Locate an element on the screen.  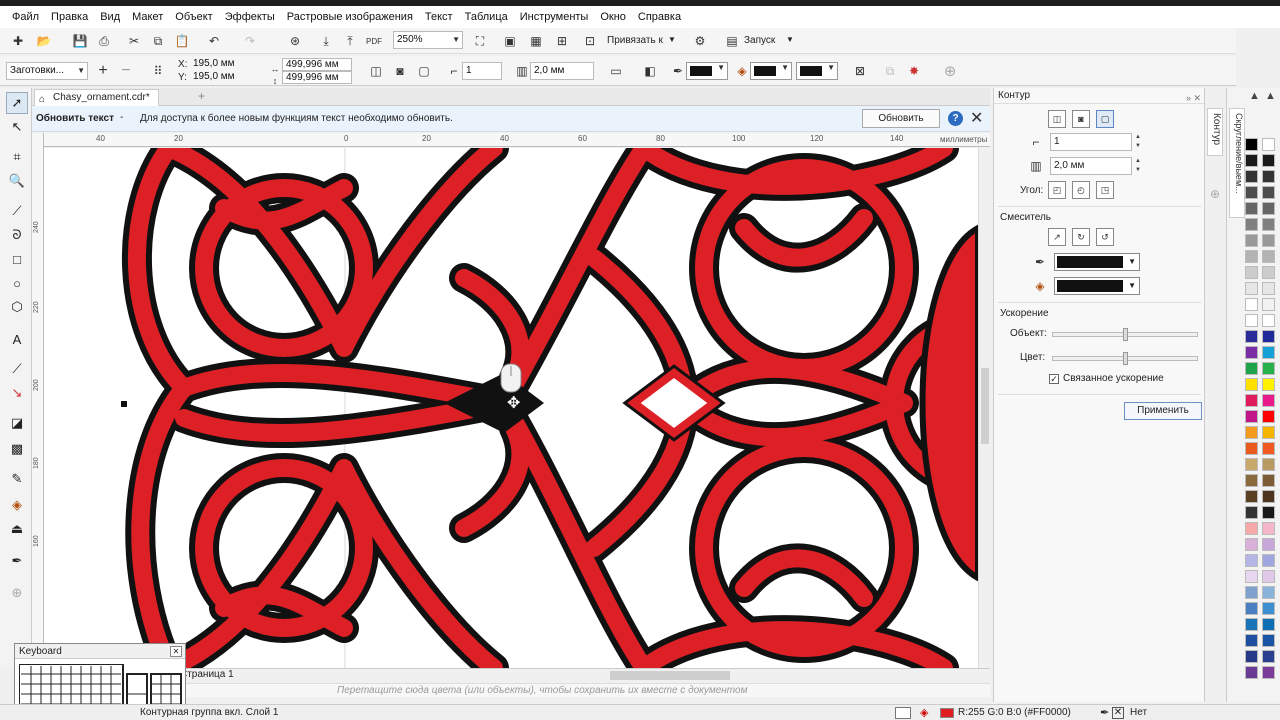
vertical-ruler: 240 220 200 180 160 is located at coordinates (38, 400).